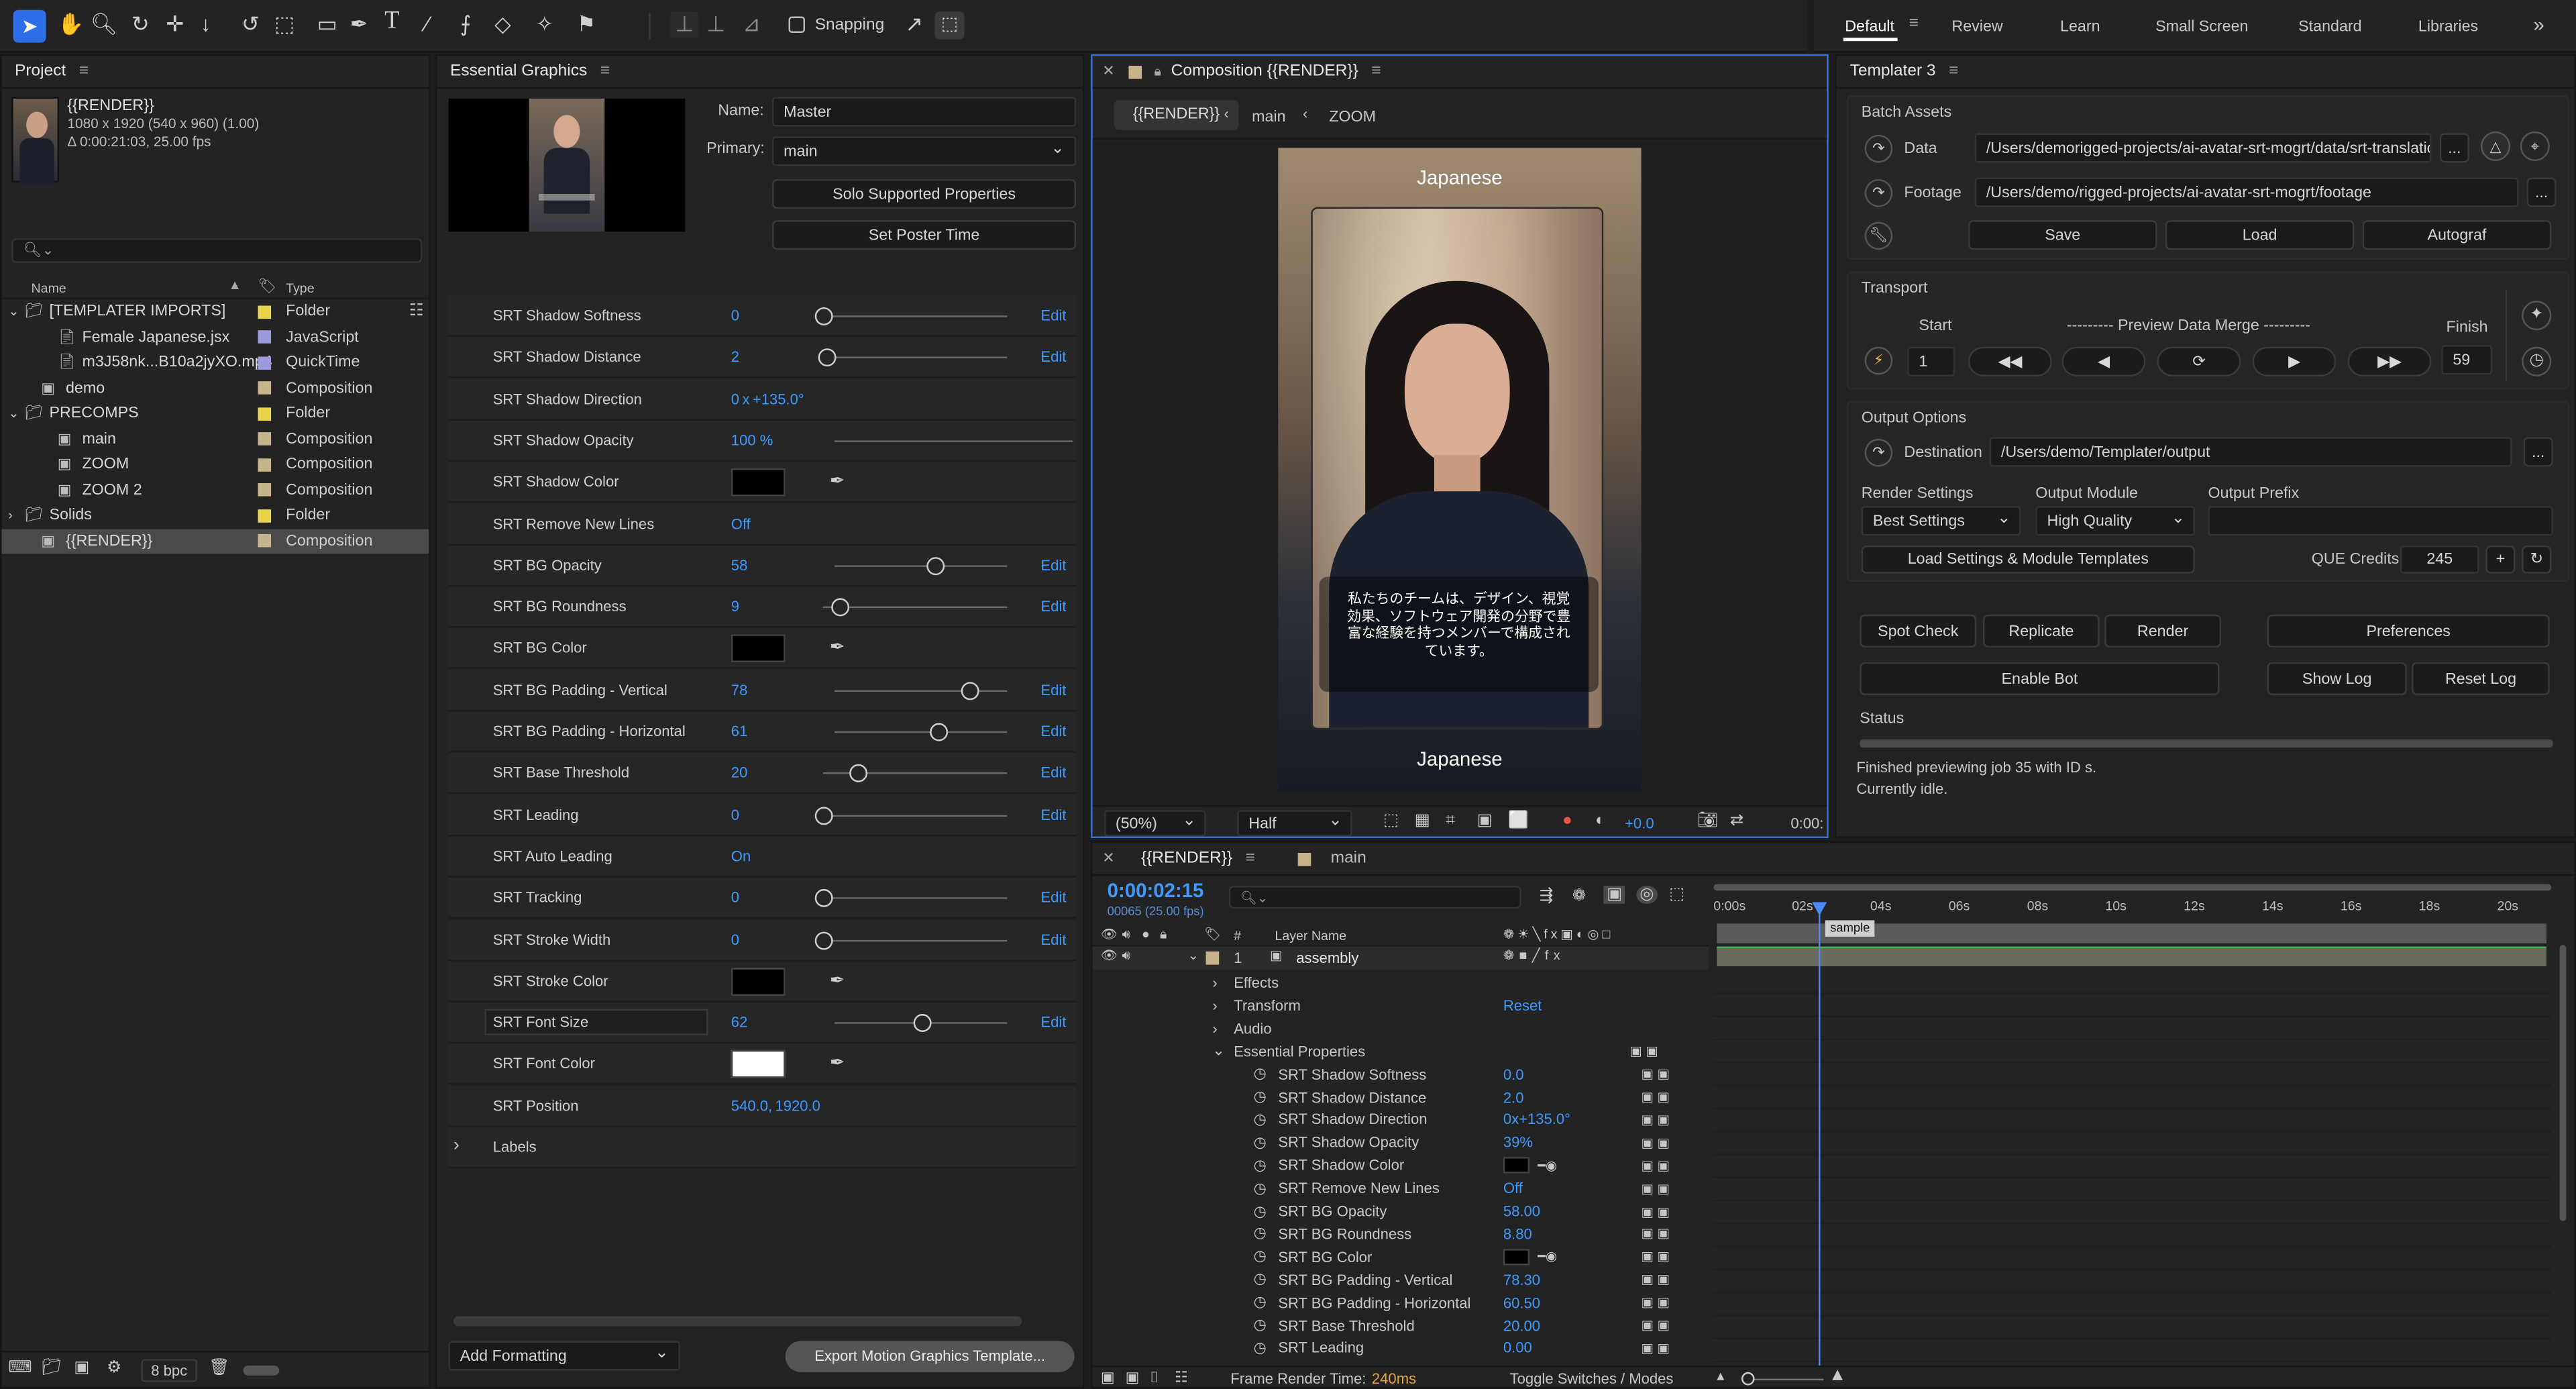 Image resolution: width=2576 pixels, height=1389 pixels. What do you see at coordinates (762, 566) in the screenshot?
I see `eg-property-row: SRT BG Opacity 58 Edit` at bounding box center [762, 566].